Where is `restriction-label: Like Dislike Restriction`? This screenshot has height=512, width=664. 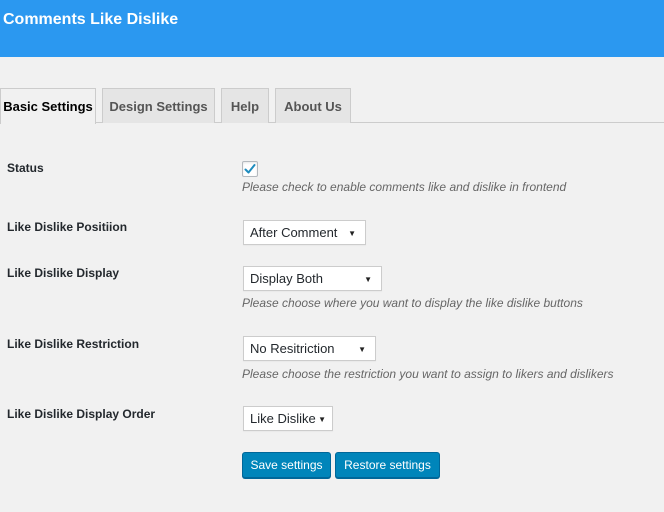
restriction-label: Like Dislike Restriction is located at coordinates (73, 344).